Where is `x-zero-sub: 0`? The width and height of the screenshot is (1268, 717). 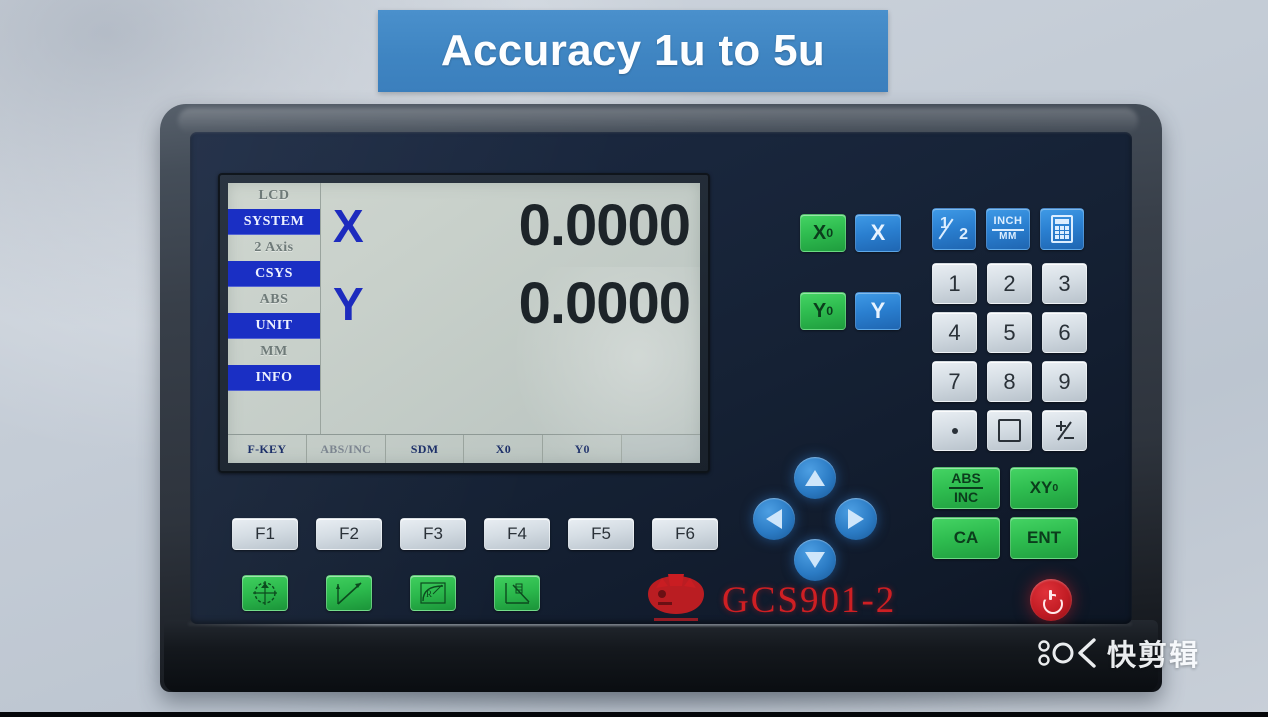
x-zero-sub: 0 is located at coordinates (830, 233).